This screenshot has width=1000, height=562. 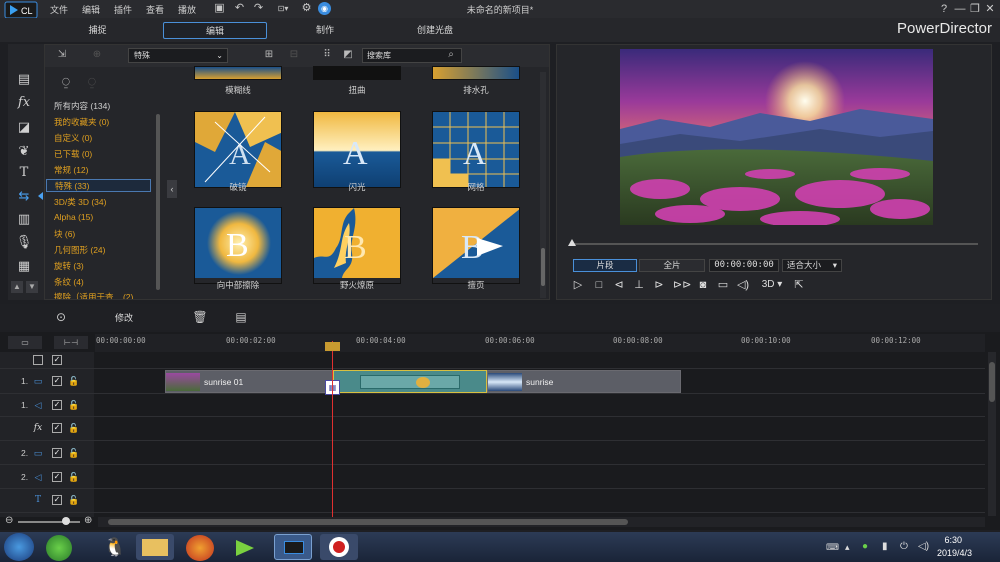 What do you see at coordinates (24, 151) in the screenshot?
I see `particle-room-icon: ❦` at bounding box center [24, 151].